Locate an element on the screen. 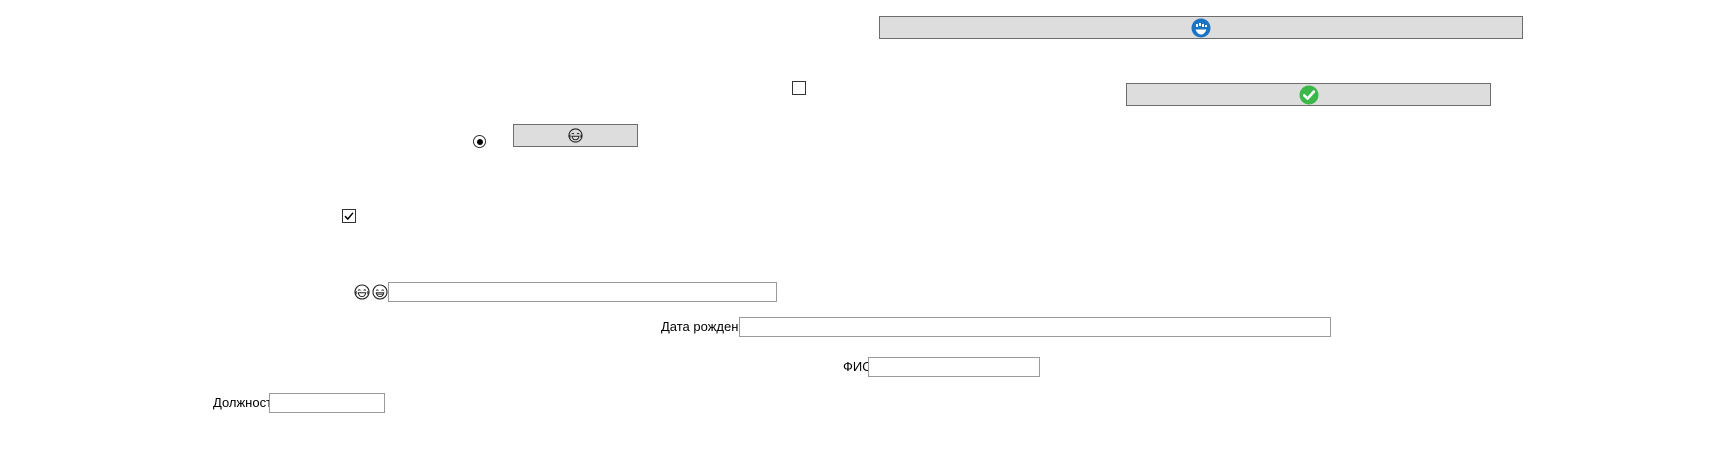 This screenshot has height=457, width=1723. birth-date-input is located at coordinates (1035, 327).